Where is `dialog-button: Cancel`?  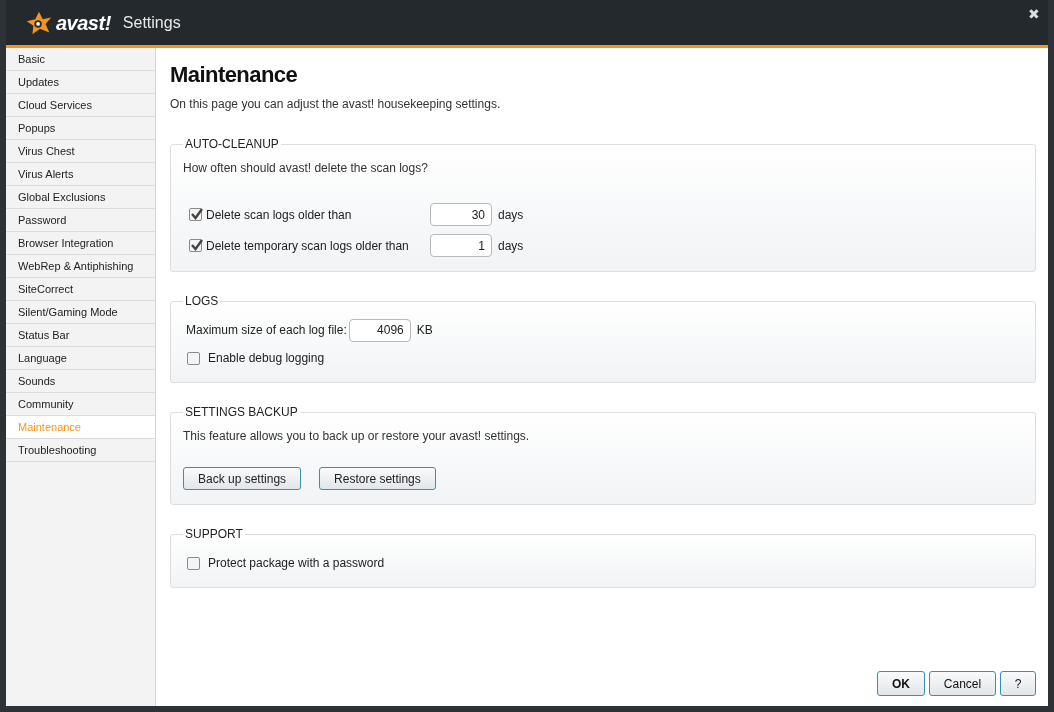 dialog-button: Cancel is located at coordinates (962, 683).